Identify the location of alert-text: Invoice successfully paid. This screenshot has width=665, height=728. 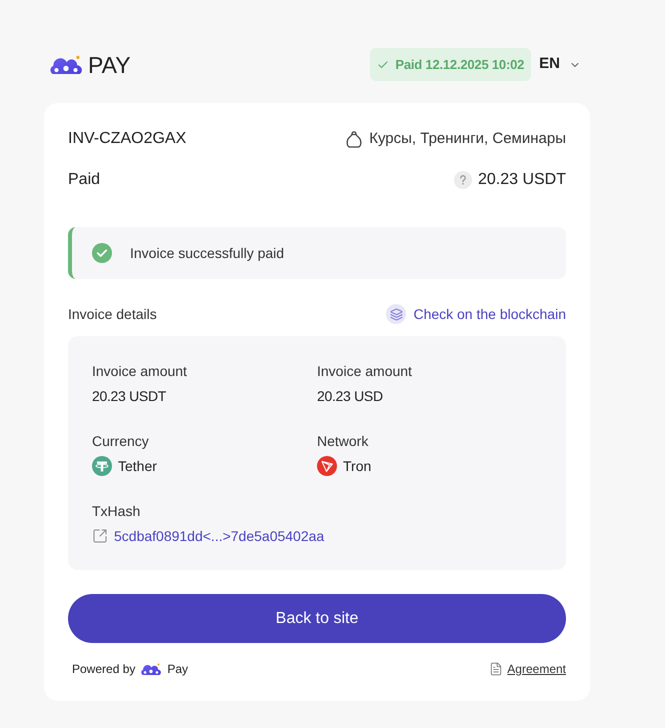
(207, 253).